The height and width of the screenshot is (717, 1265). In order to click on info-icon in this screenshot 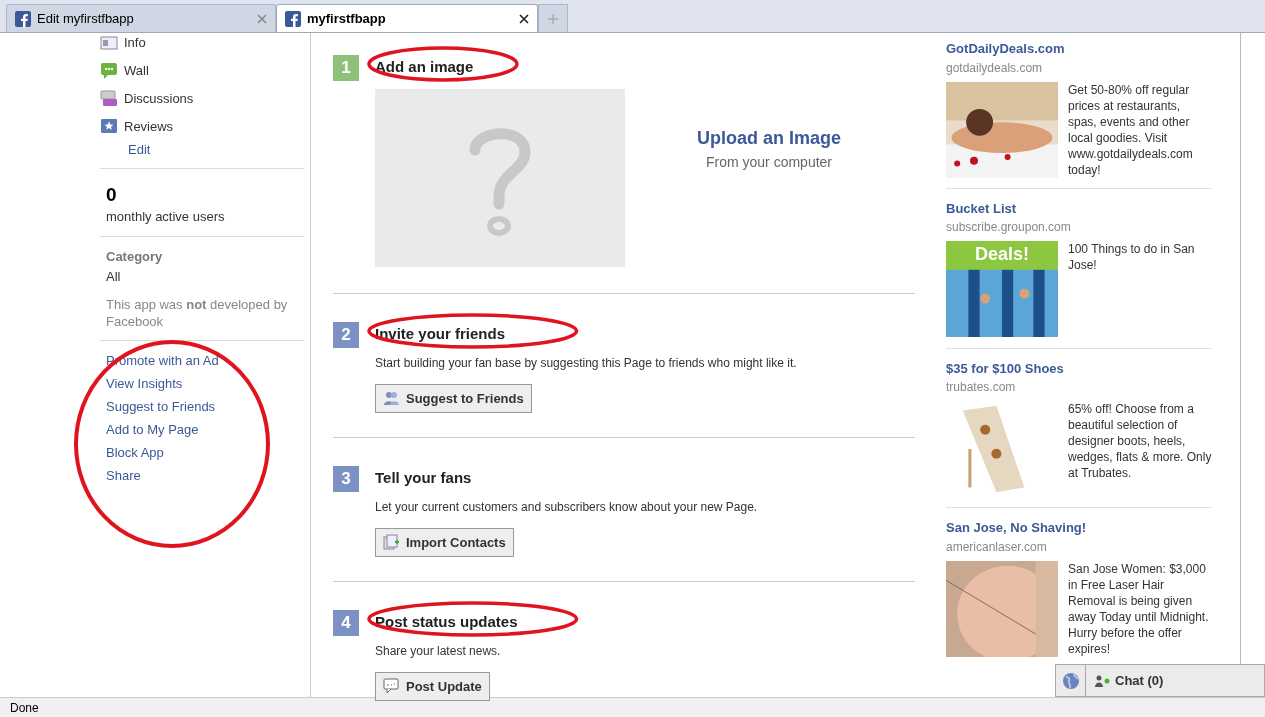, I will do `click(109, 43)`.